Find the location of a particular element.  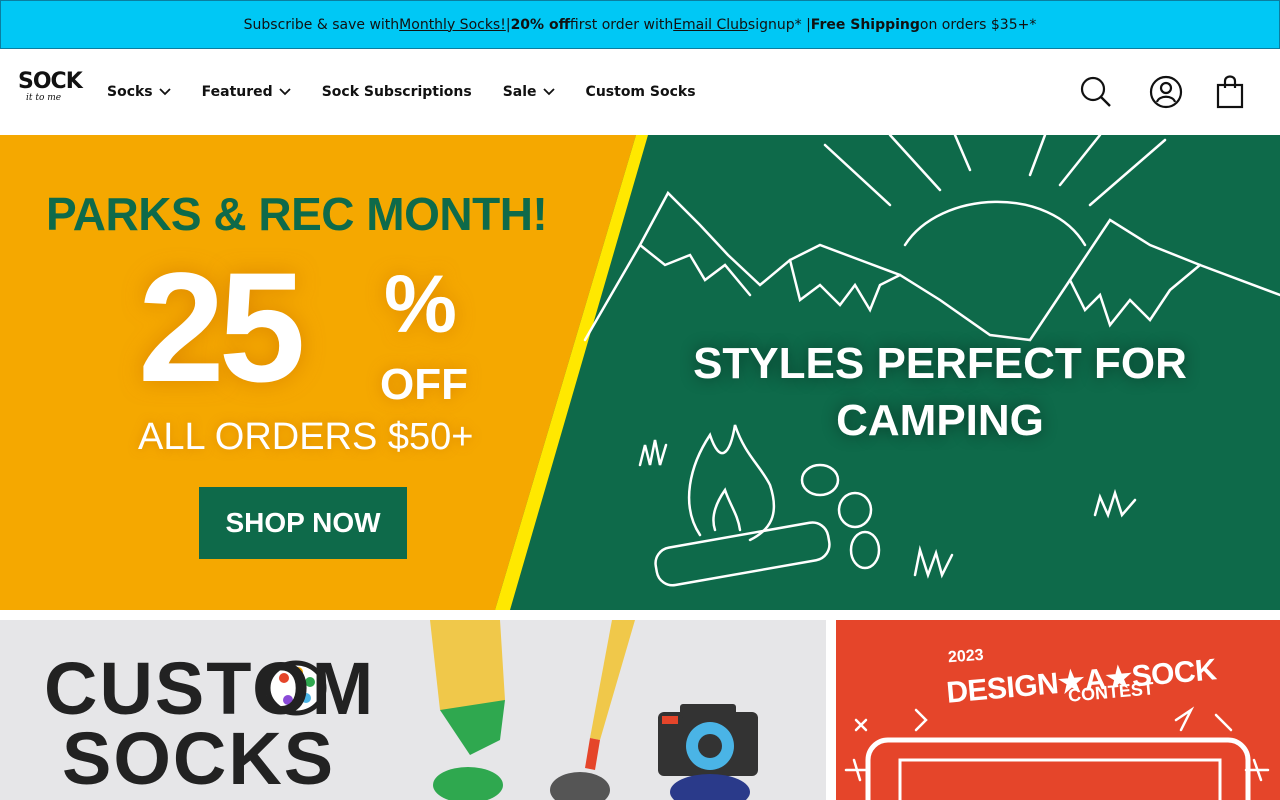

logo-wordmark: SOCK is located at coordinates (50, 81).